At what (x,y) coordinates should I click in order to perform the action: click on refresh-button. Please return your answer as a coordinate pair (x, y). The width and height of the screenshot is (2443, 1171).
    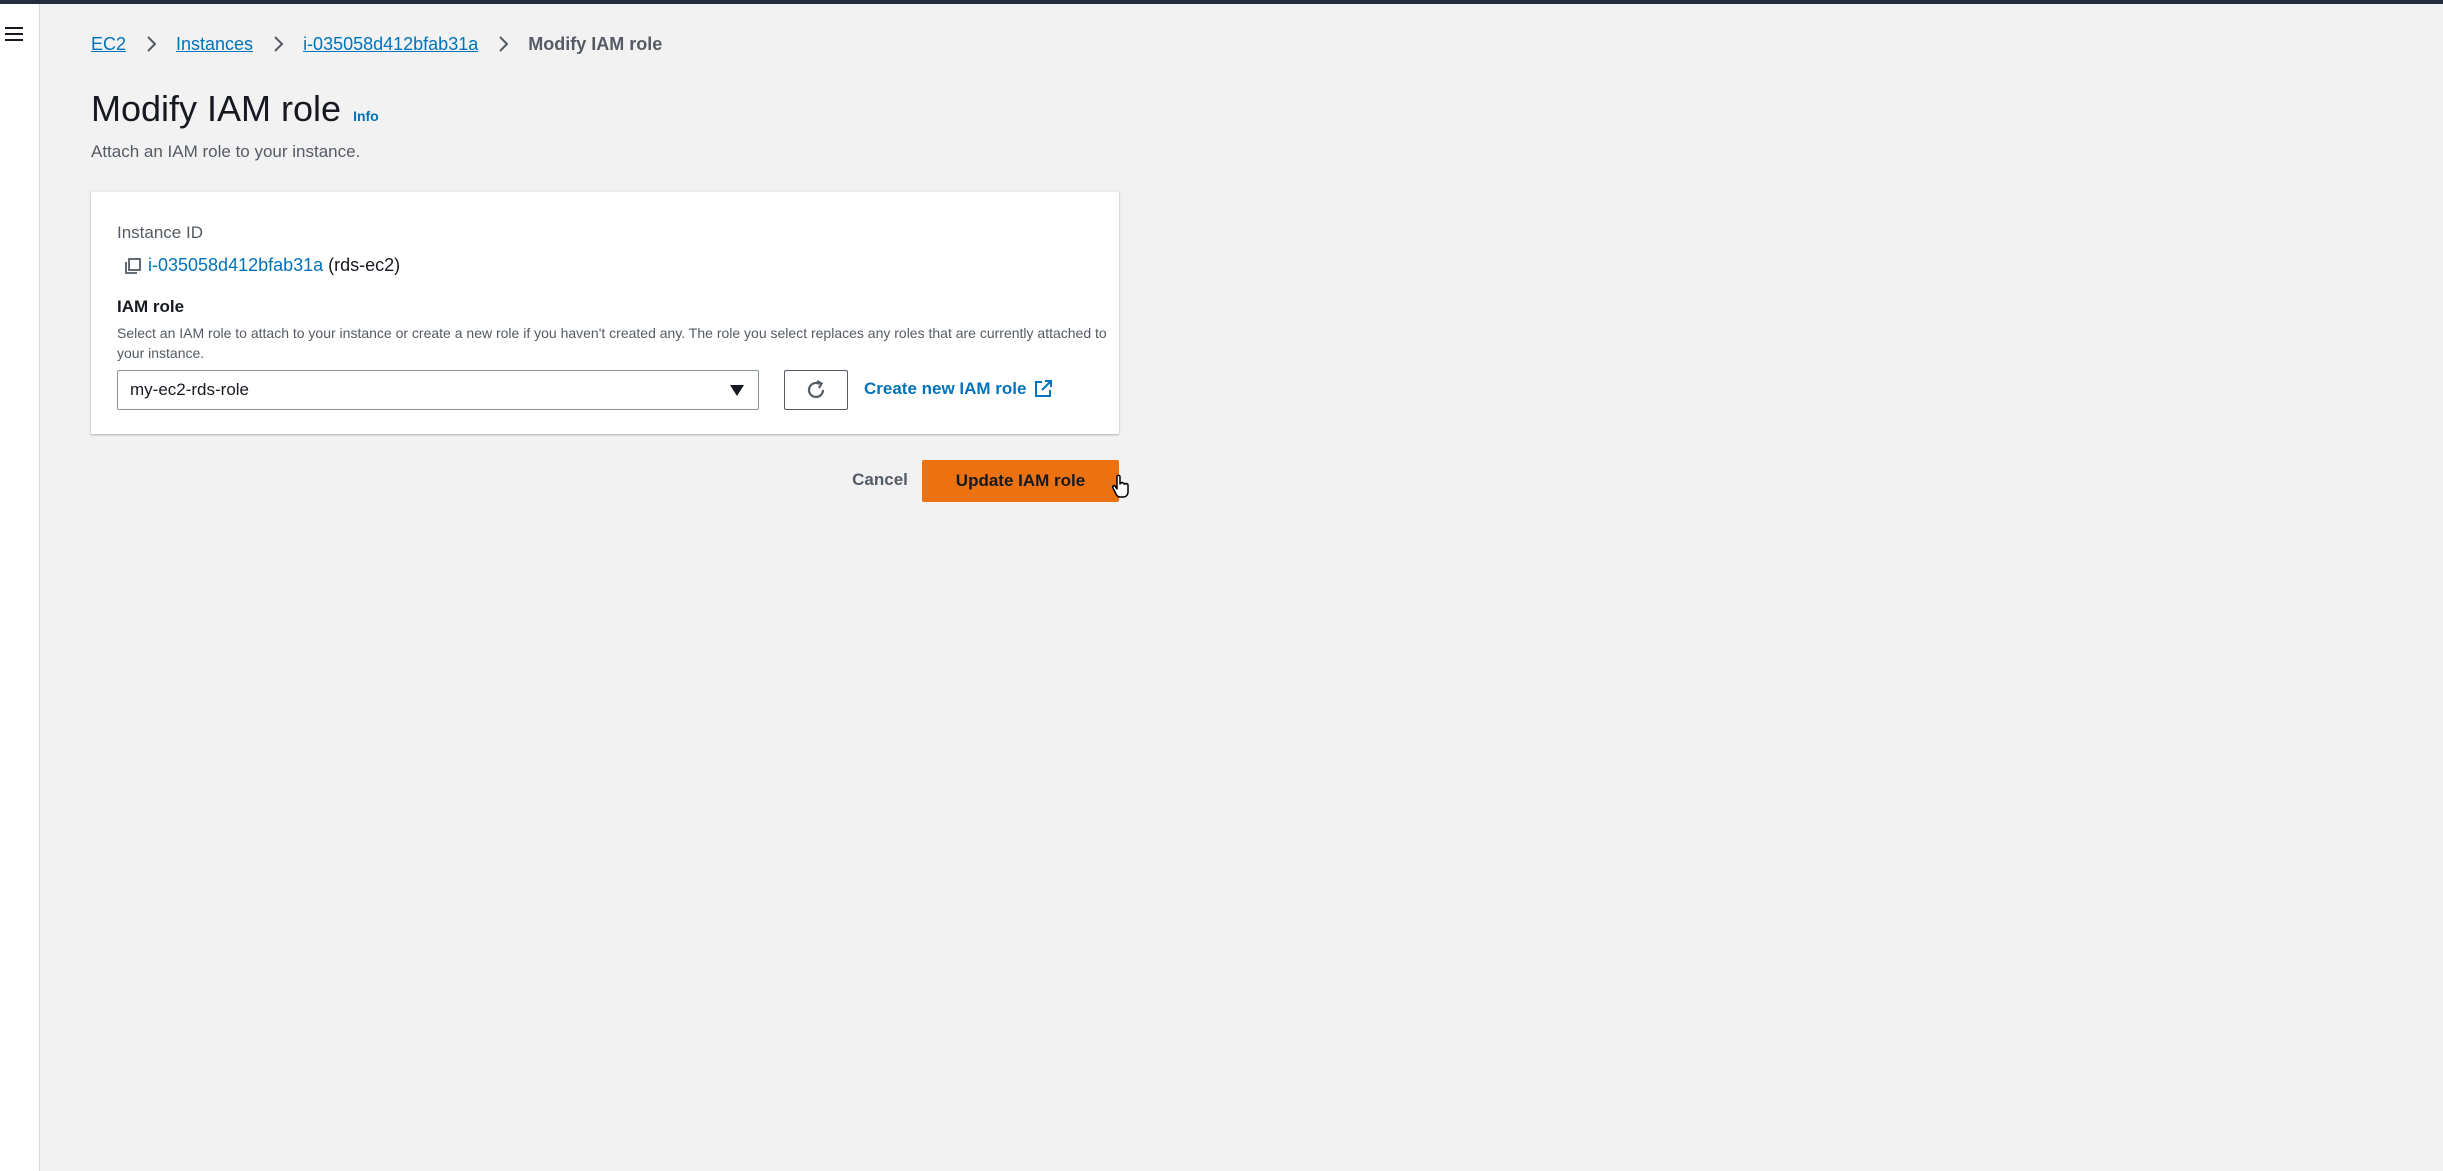
    Looking at the image, I should click on (816, 390).